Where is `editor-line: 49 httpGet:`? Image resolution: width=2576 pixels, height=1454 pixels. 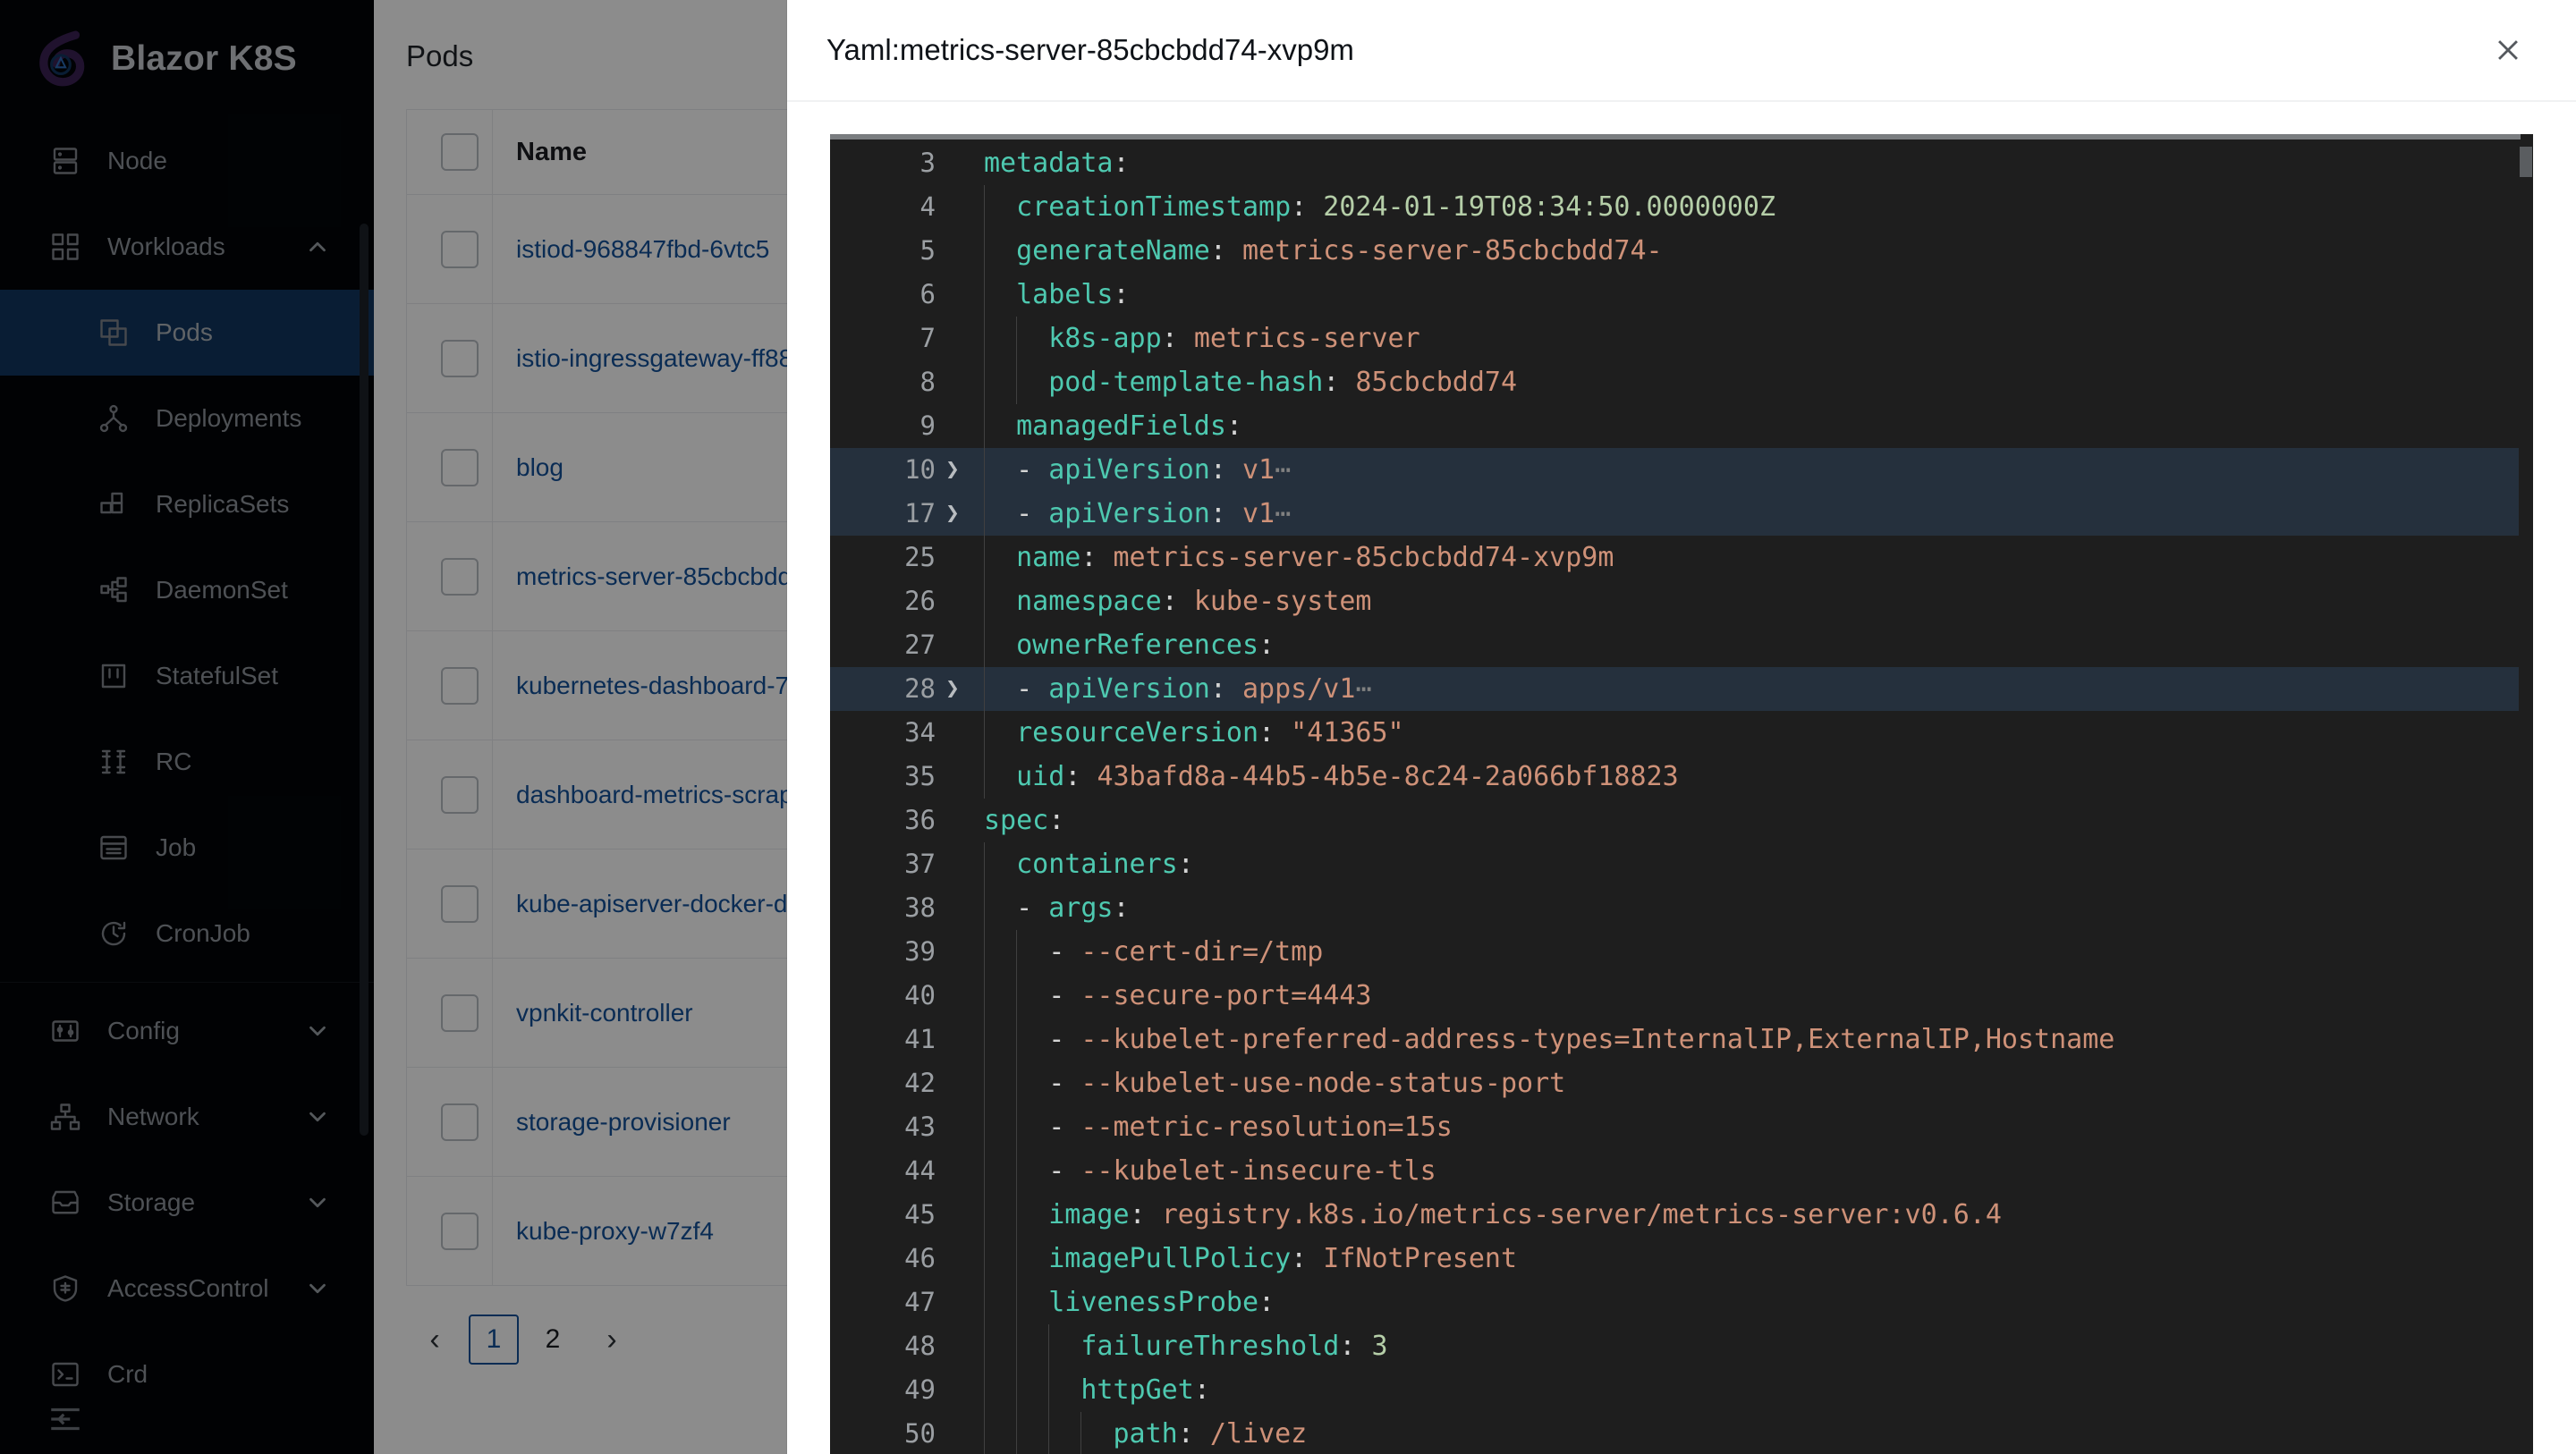 editor-line: 49 httpGet: is located at coordinates (1674, 1390).